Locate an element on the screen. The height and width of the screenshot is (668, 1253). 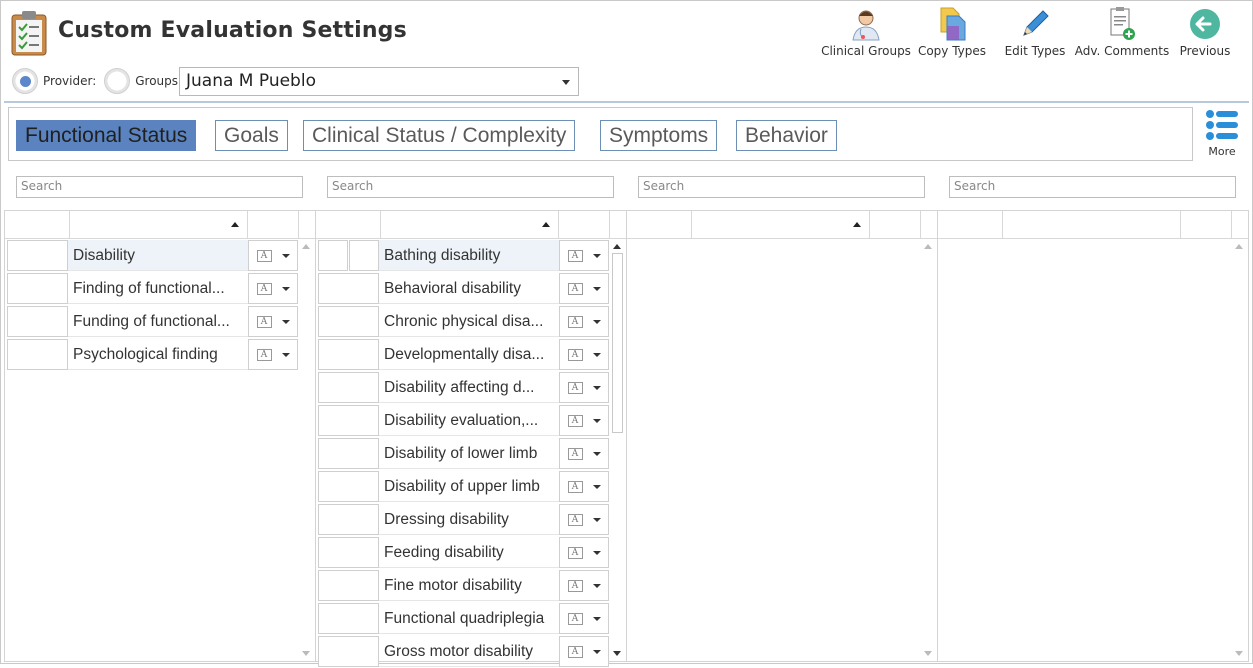
tab-clinical-status-complexity: Clinical Status / Complexity is located at coordinates (439, 135).